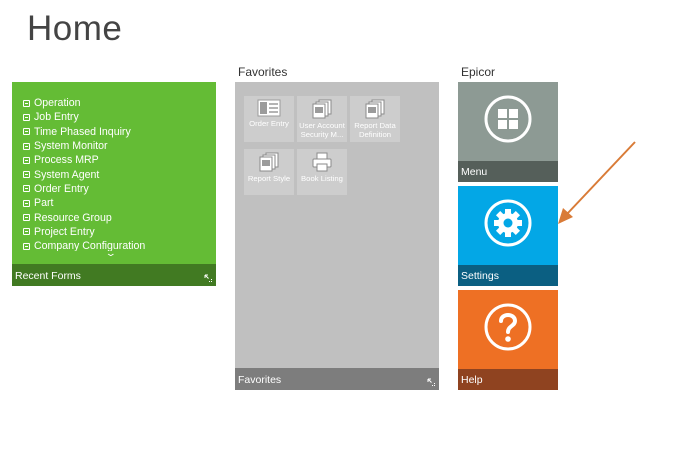 This screenshot has width=690, height=452. Describe the element at coordinates (116, 103) in the screenshot. I see `recent-form-item: Operation` at that location.